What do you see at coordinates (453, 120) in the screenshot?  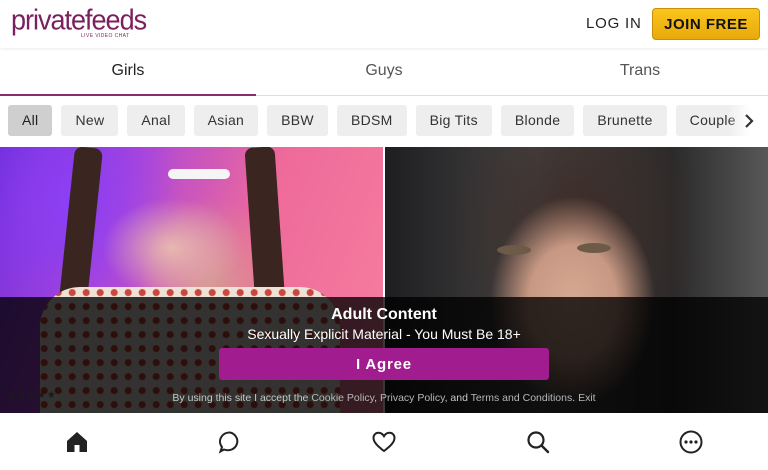 I see `category-chip-big-tits: Big Tits` at bounding box center [453, 120].